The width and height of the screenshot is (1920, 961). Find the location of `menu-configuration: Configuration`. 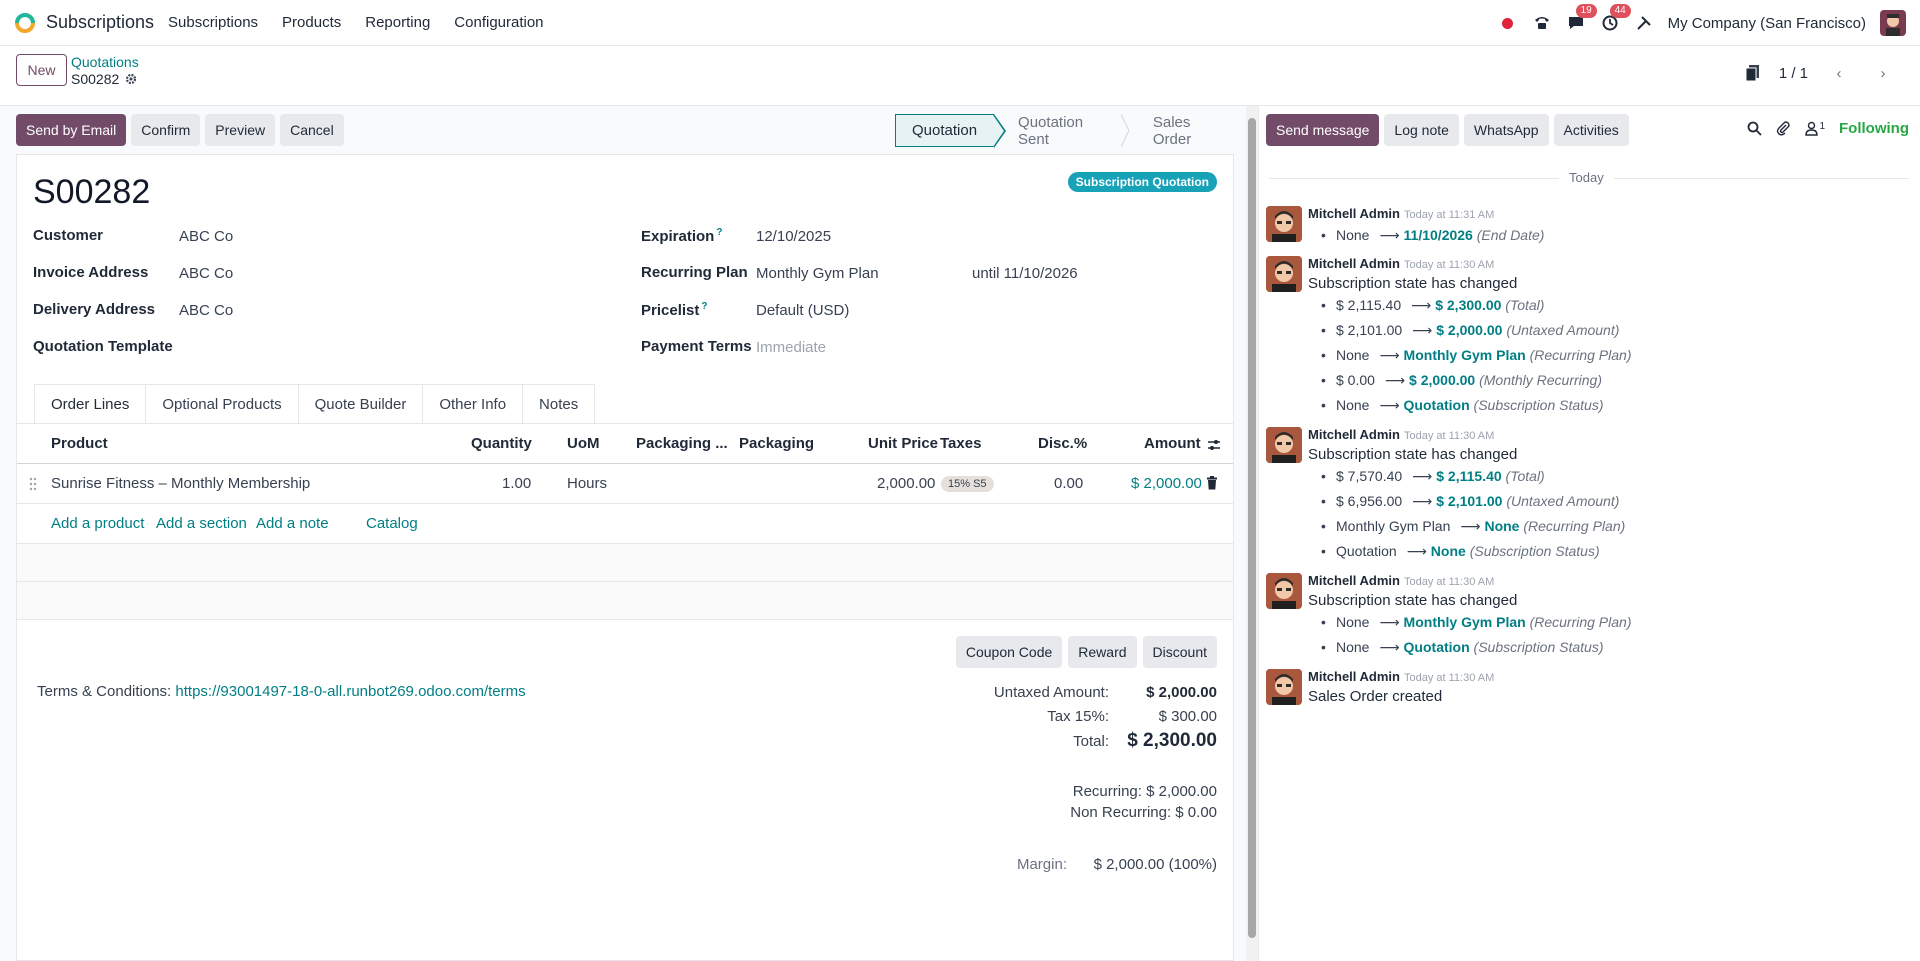

menu-configuration: Configuration is located at coordinates (498, 22).